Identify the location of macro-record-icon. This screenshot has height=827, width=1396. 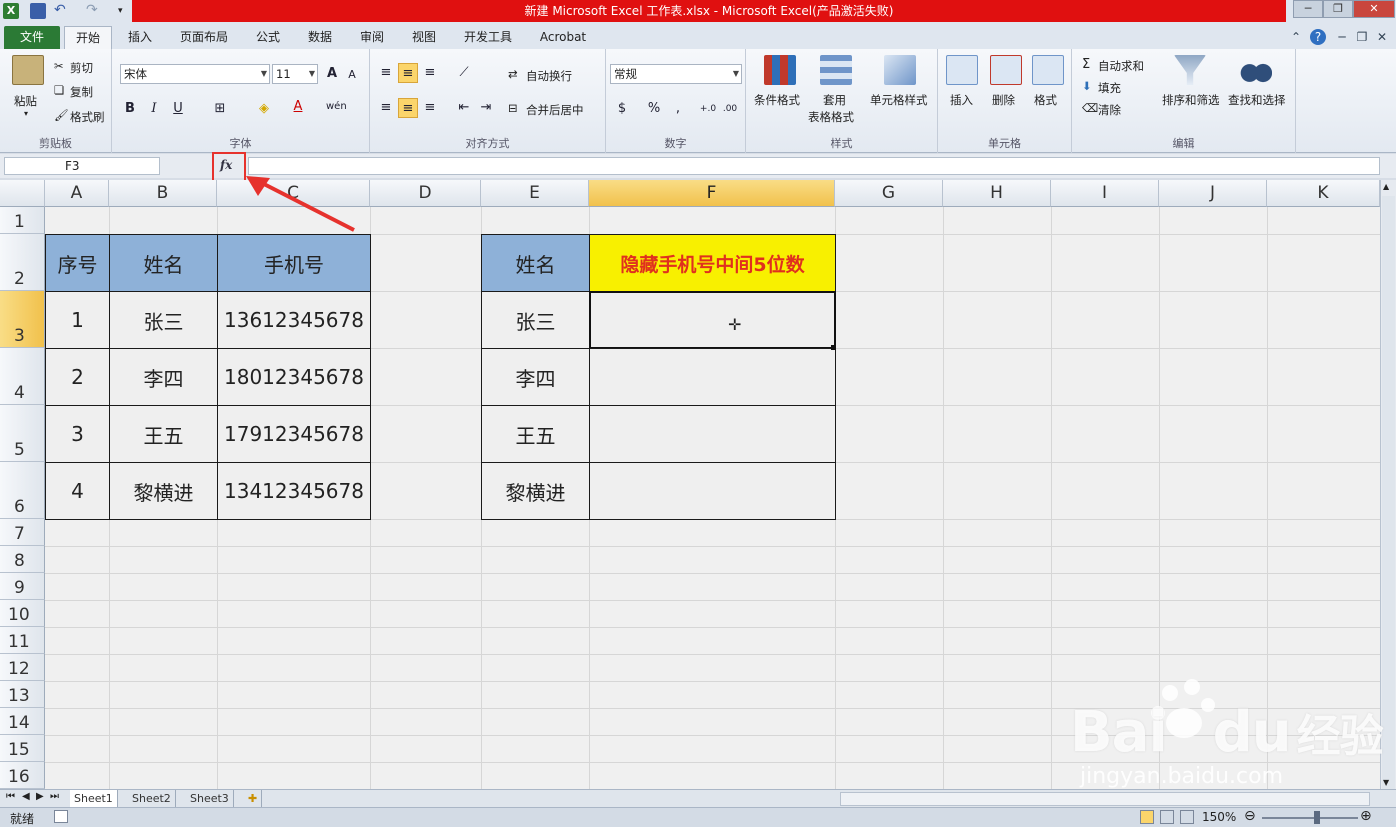
(61, 816).